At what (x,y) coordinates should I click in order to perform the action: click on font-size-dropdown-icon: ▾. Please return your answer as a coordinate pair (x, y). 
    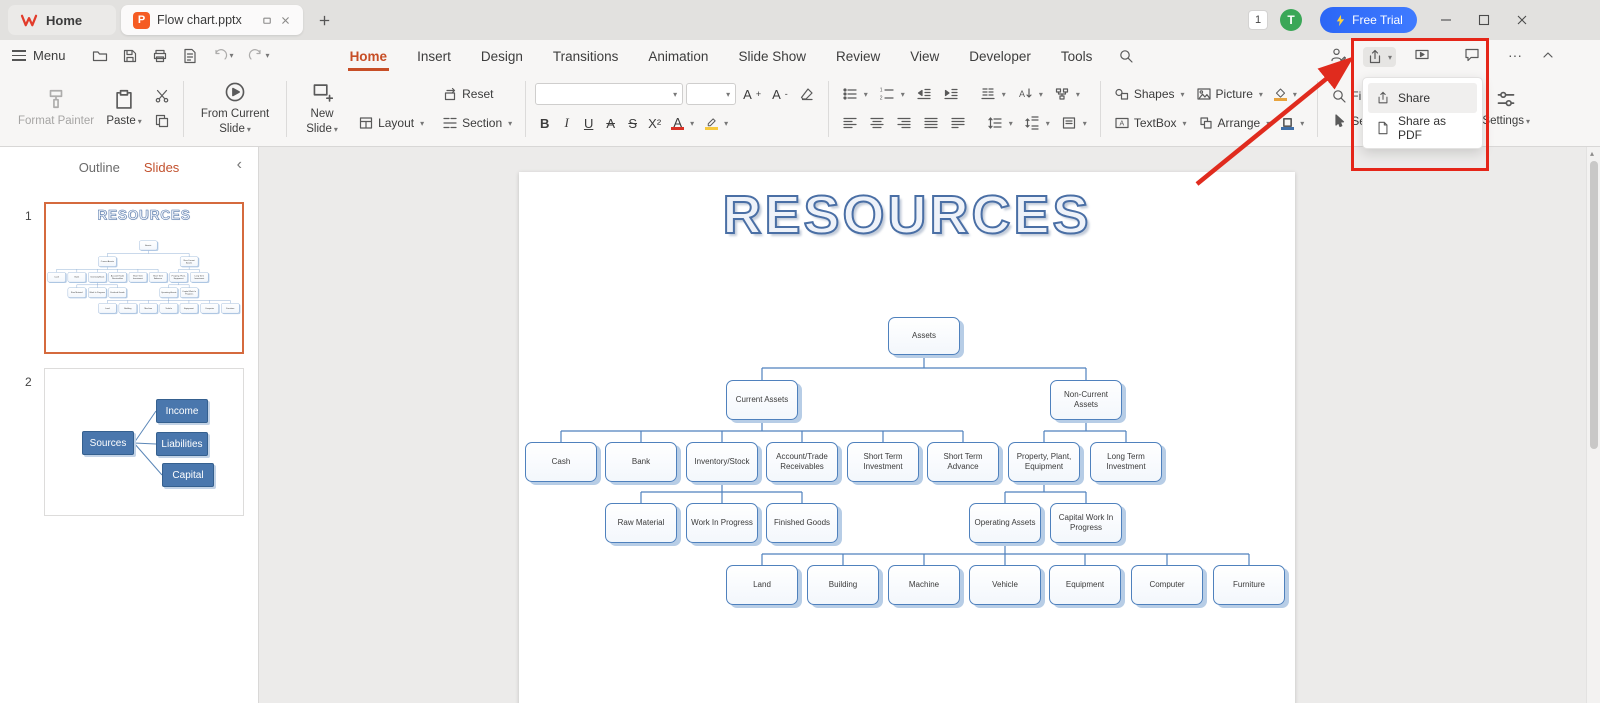
    Looking at the image, I should click on (728, 94).